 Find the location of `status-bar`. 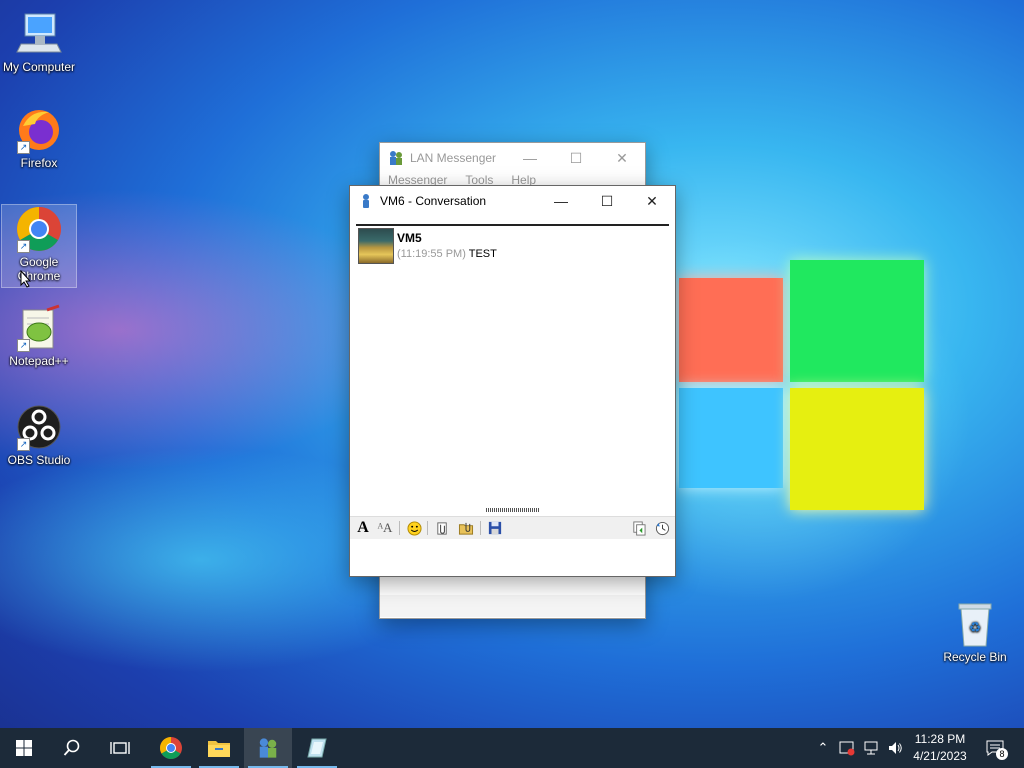

status-bar is located at coordinates (512, 606).